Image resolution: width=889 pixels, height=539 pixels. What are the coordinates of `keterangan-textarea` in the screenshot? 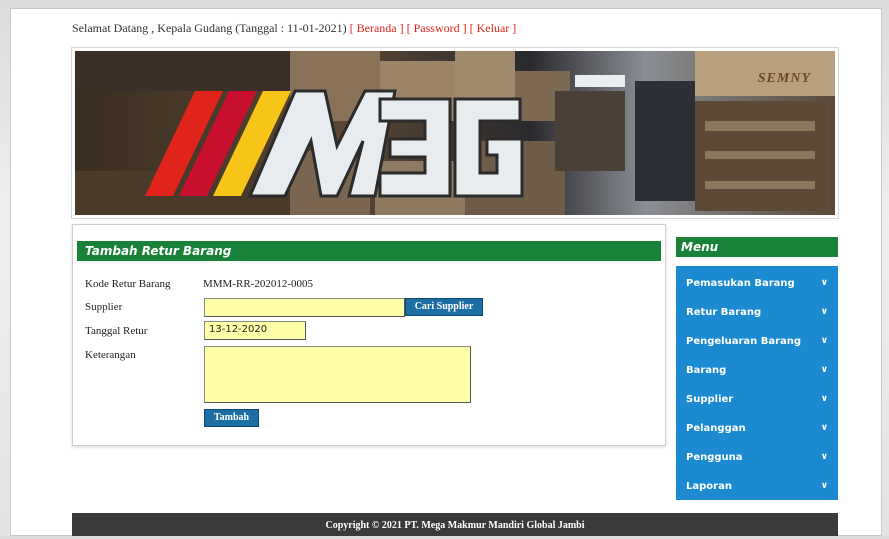 It's located at (337, 374).